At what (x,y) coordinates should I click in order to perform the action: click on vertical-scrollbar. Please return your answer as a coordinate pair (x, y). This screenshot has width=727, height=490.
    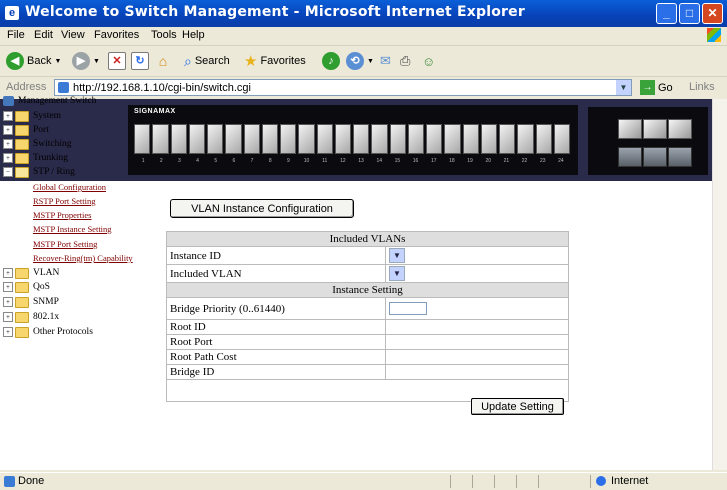
    Looking at the image, I should click on (719, 284).